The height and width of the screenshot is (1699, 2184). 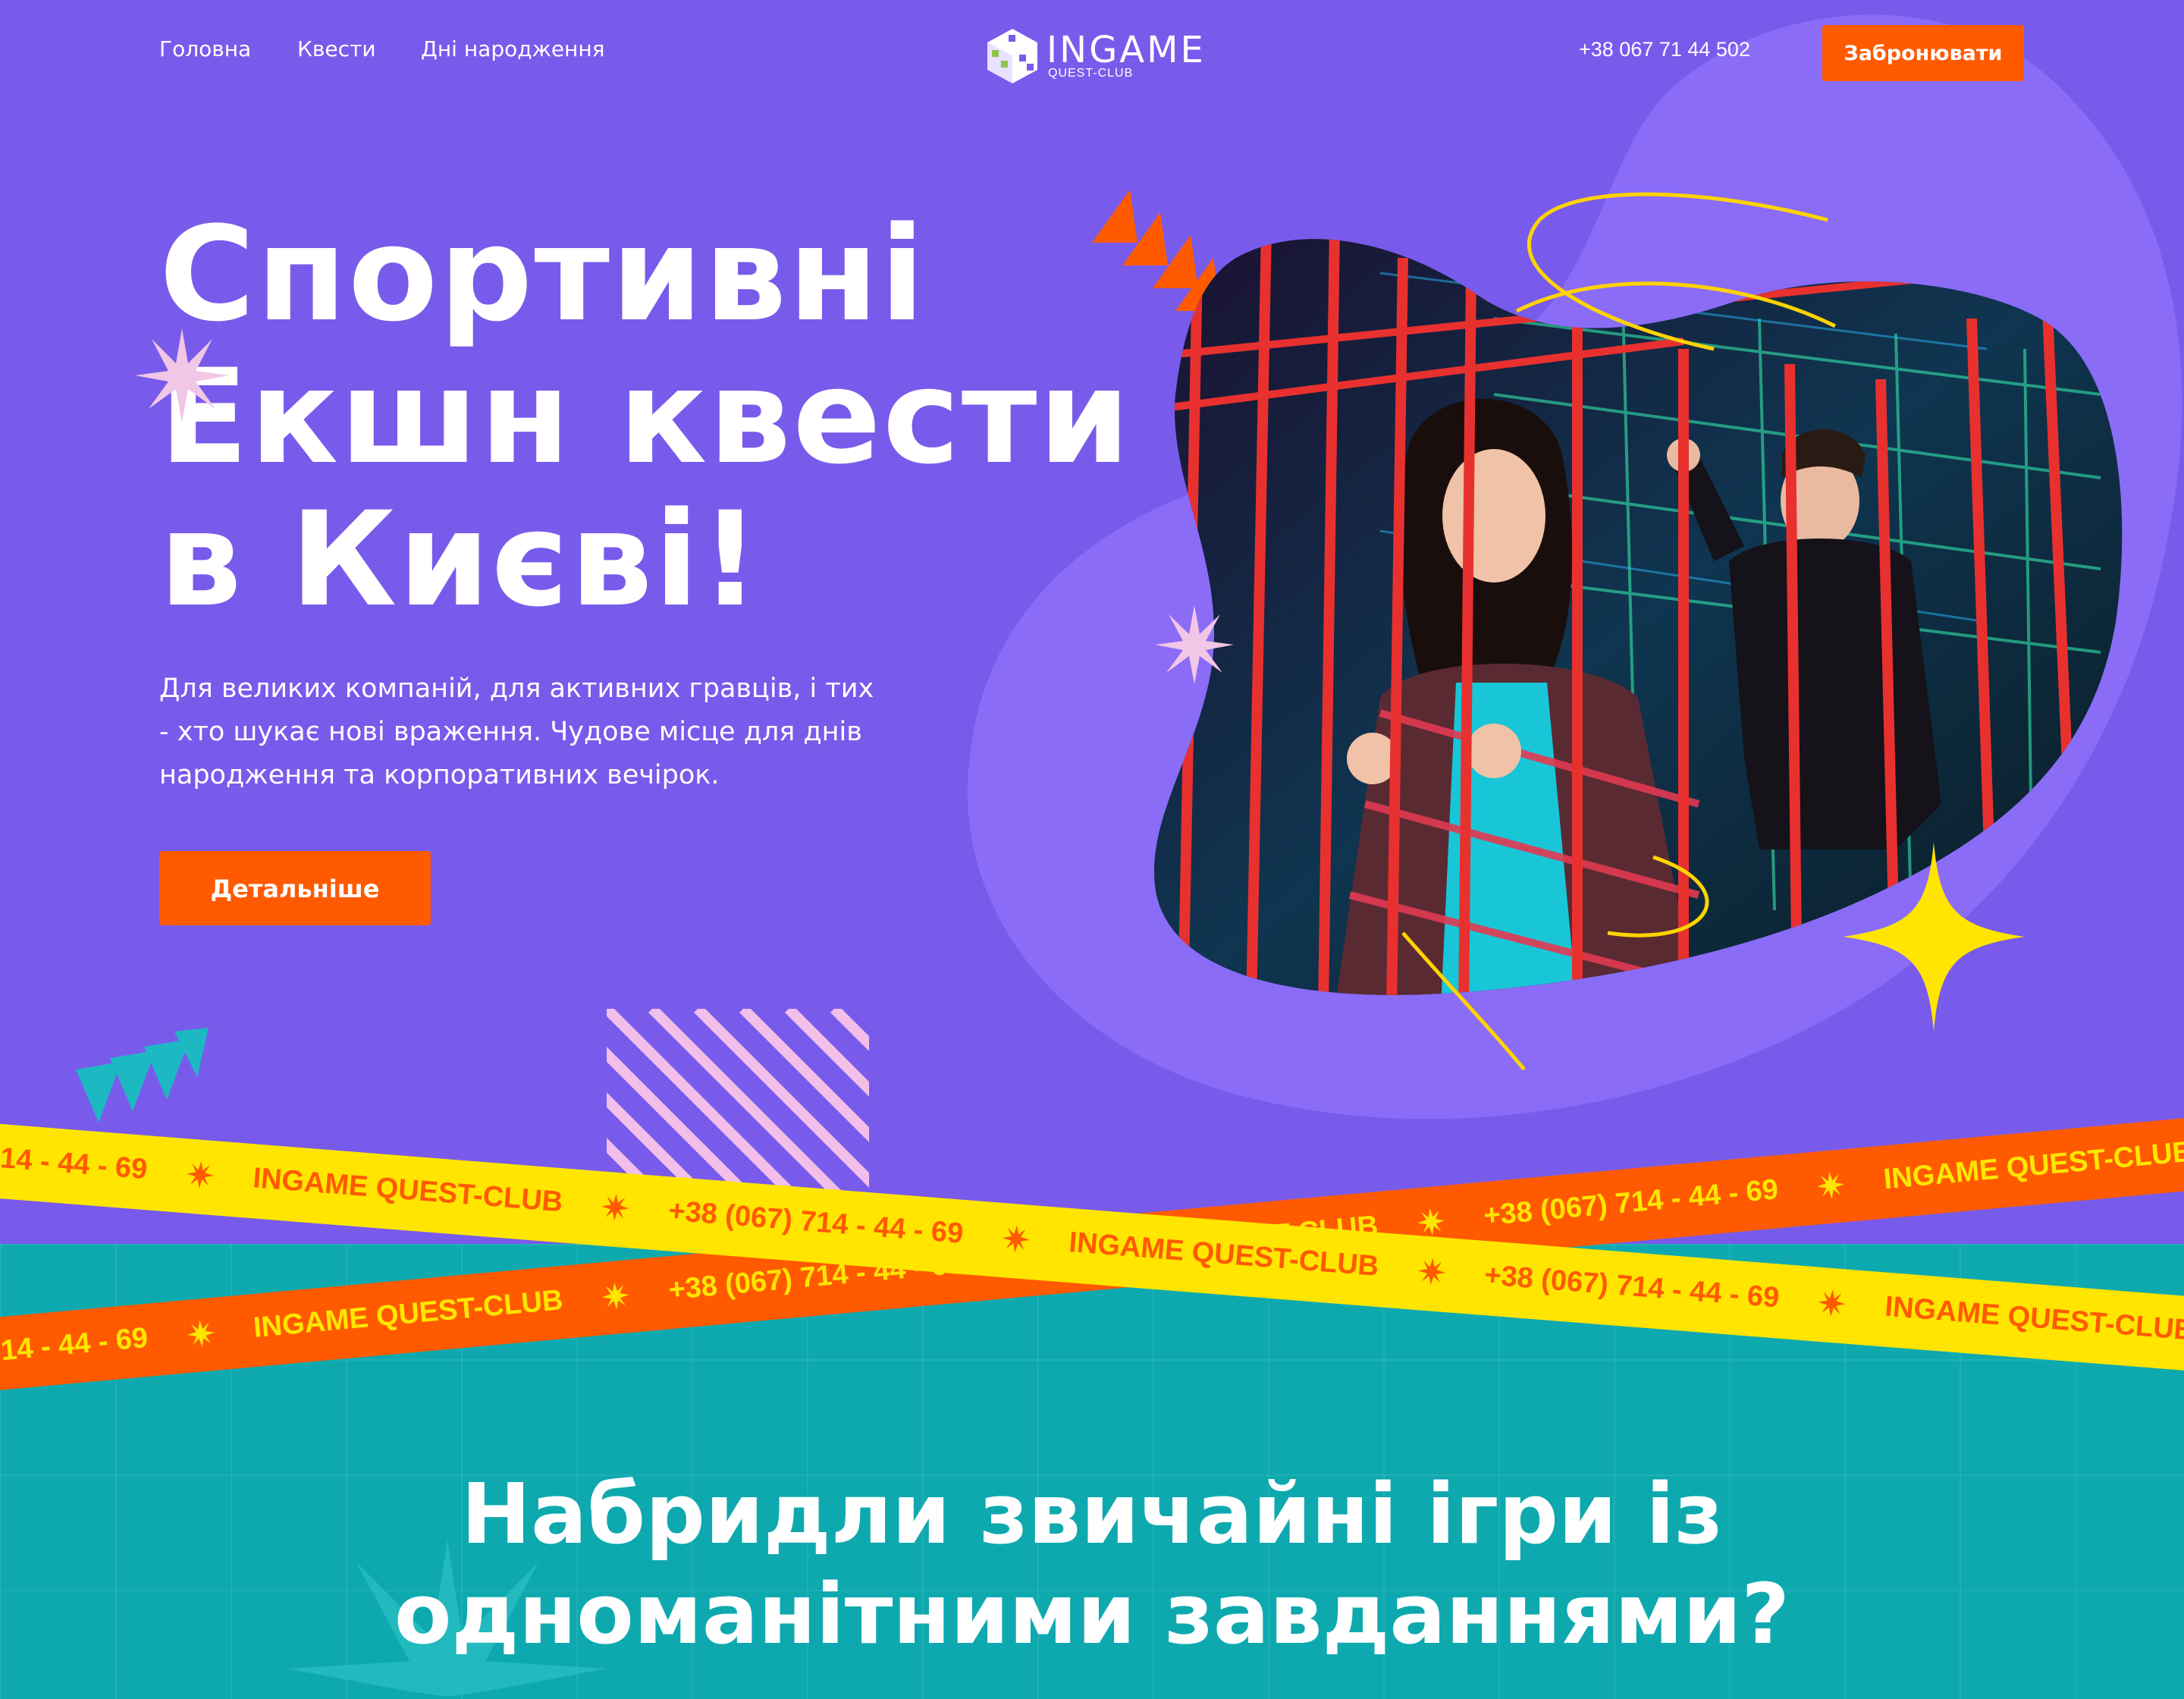 I want to click on section-title-line: одноманітними завданнями?, so click(x=1092, y=1615).